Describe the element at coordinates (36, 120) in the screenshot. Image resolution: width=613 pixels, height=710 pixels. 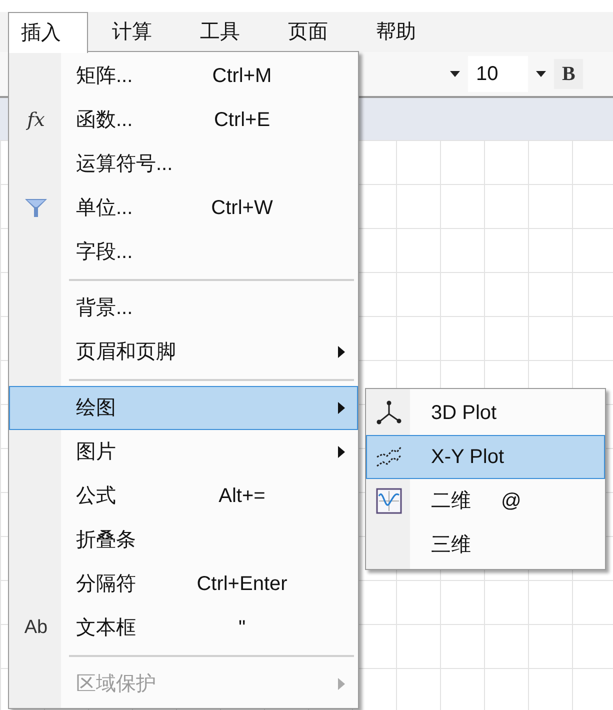
I see `function-icon: fx` at that location.